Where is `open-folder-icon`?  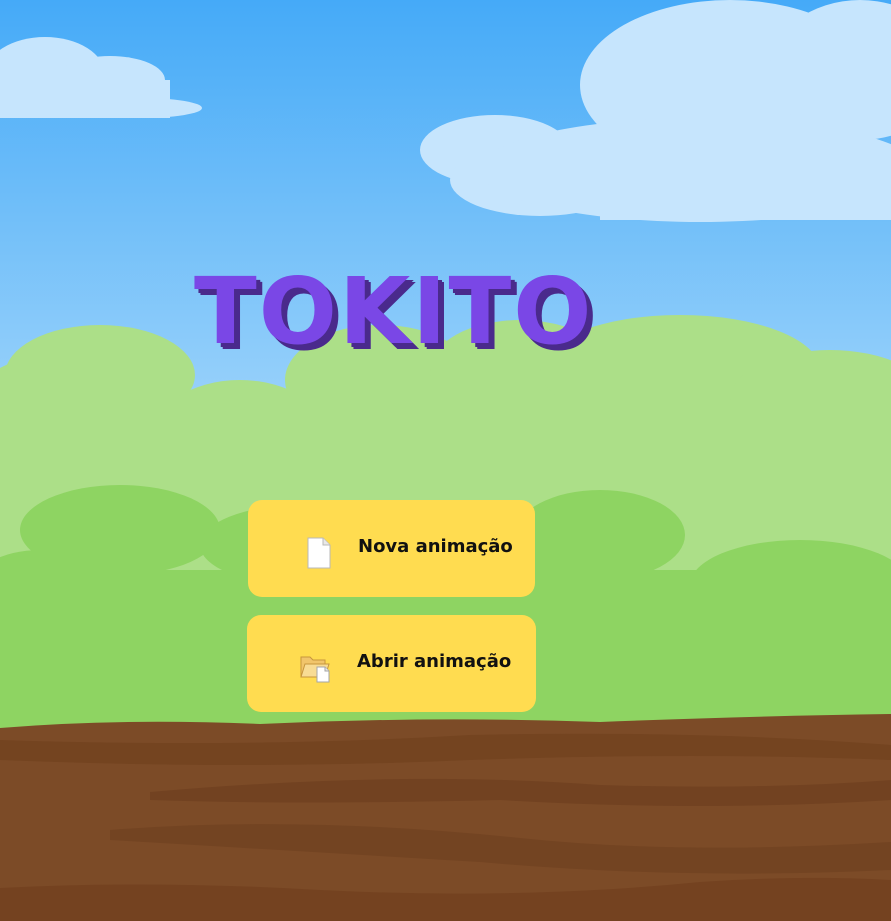 open-folder-icon is located at coordinates (315, 667).